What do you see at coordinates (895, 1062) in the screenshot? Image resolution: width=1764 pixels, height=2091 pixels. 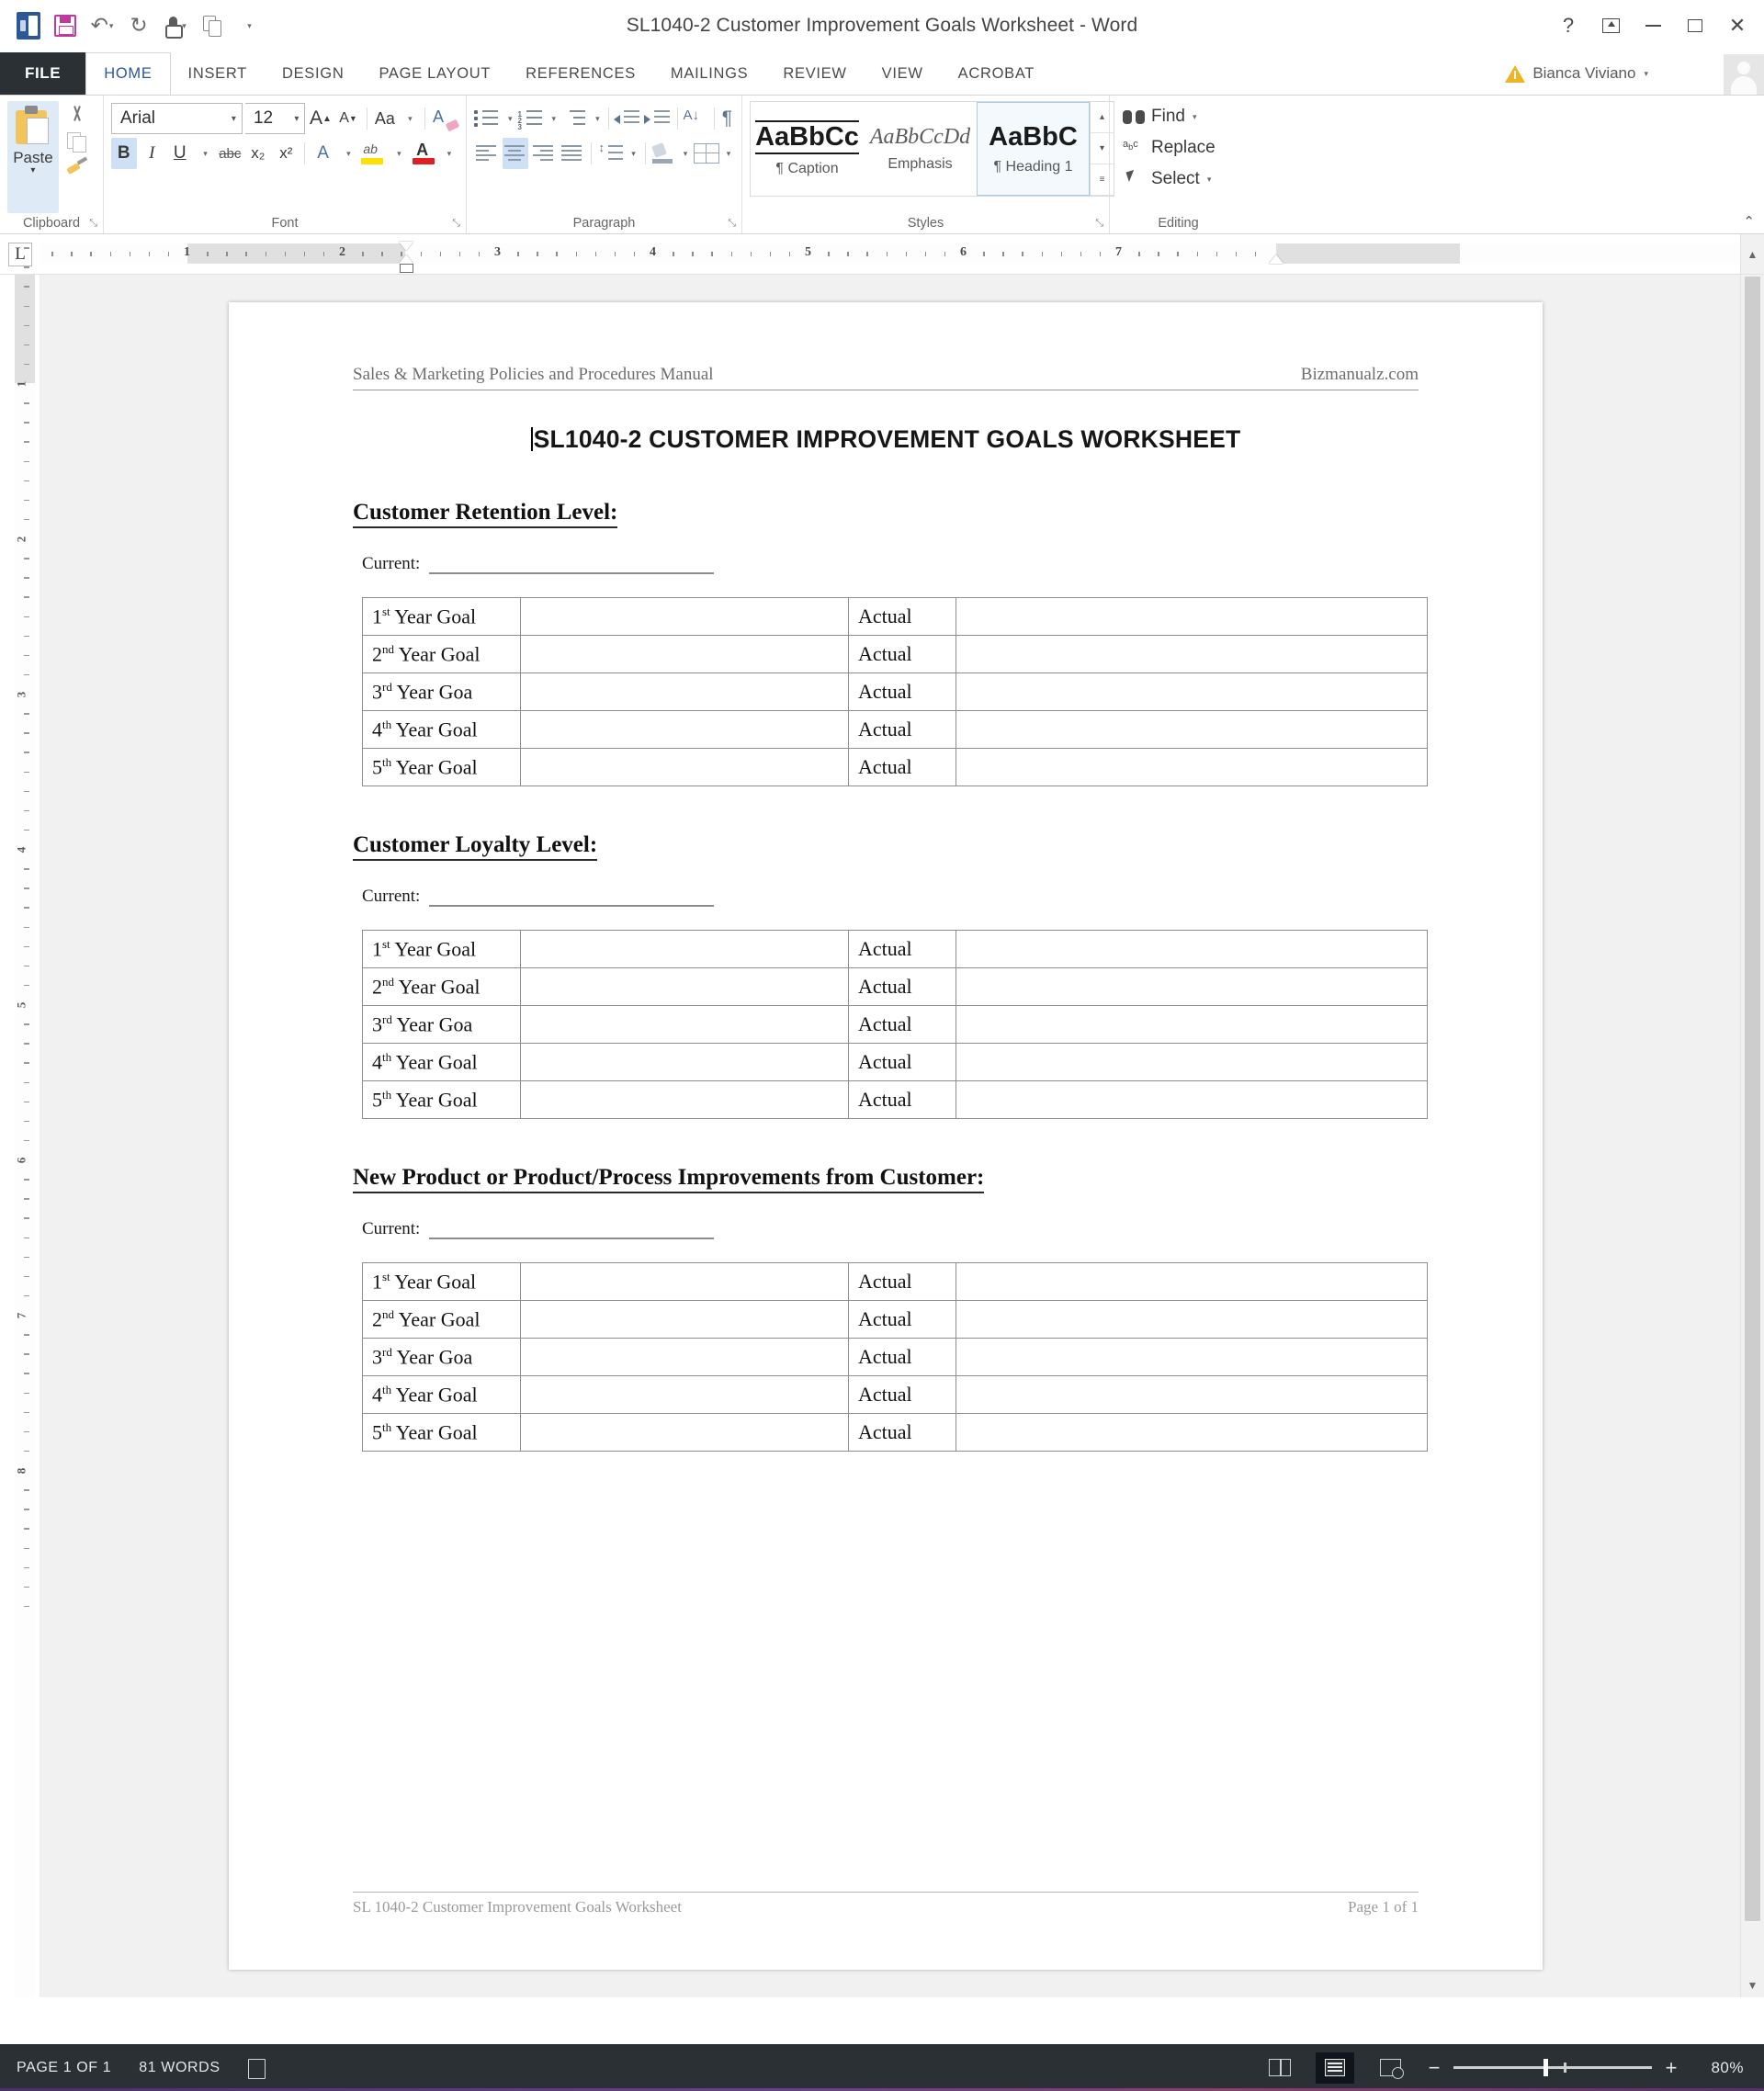 I see `table-row: 4th Year Goal Actual` at bounding box center [895, 1062].